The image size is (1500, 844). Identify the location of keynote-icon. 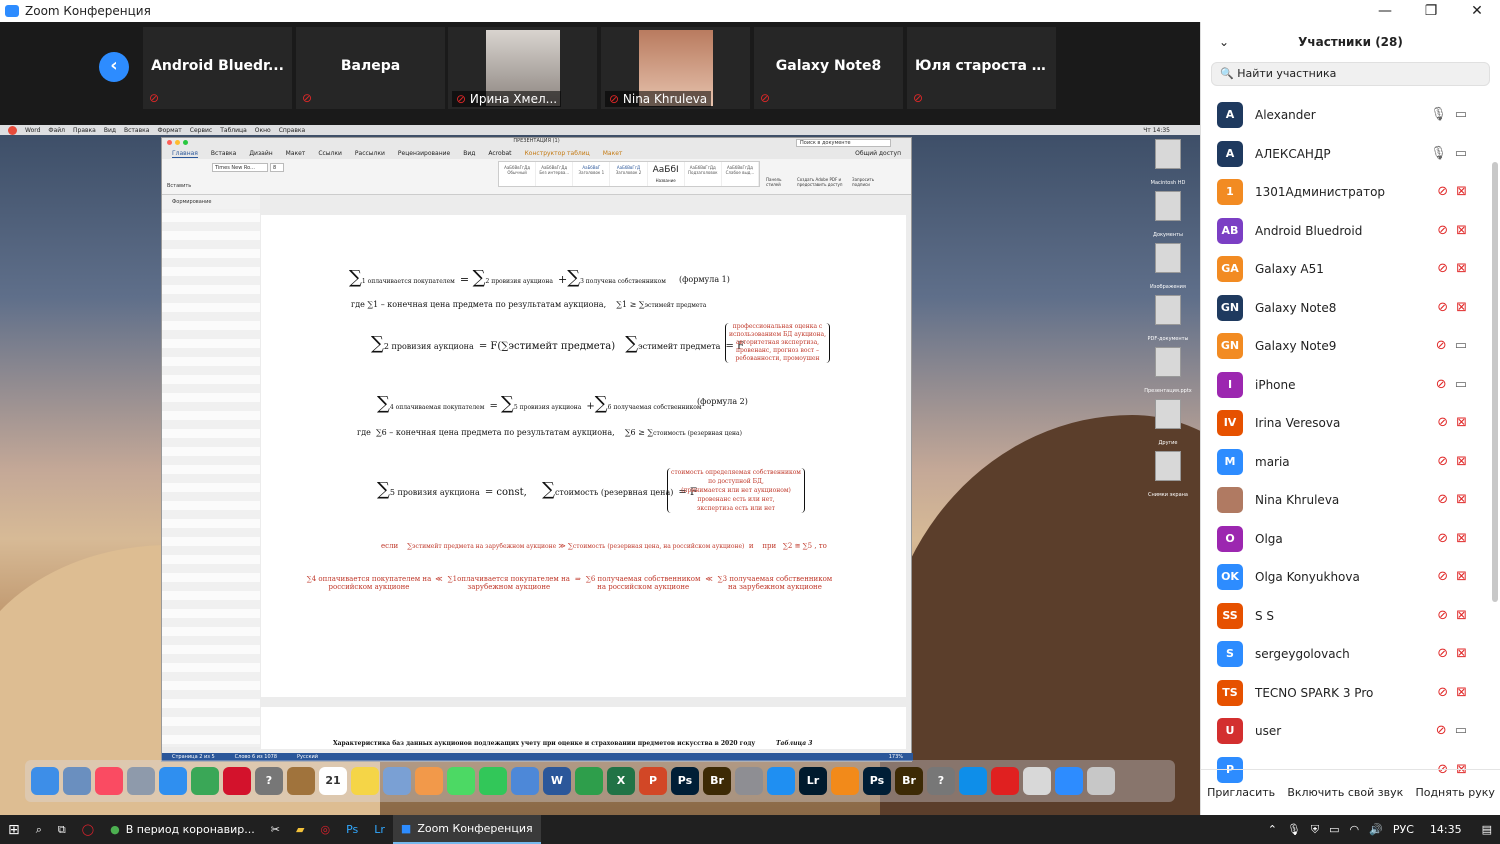
(525, 781).